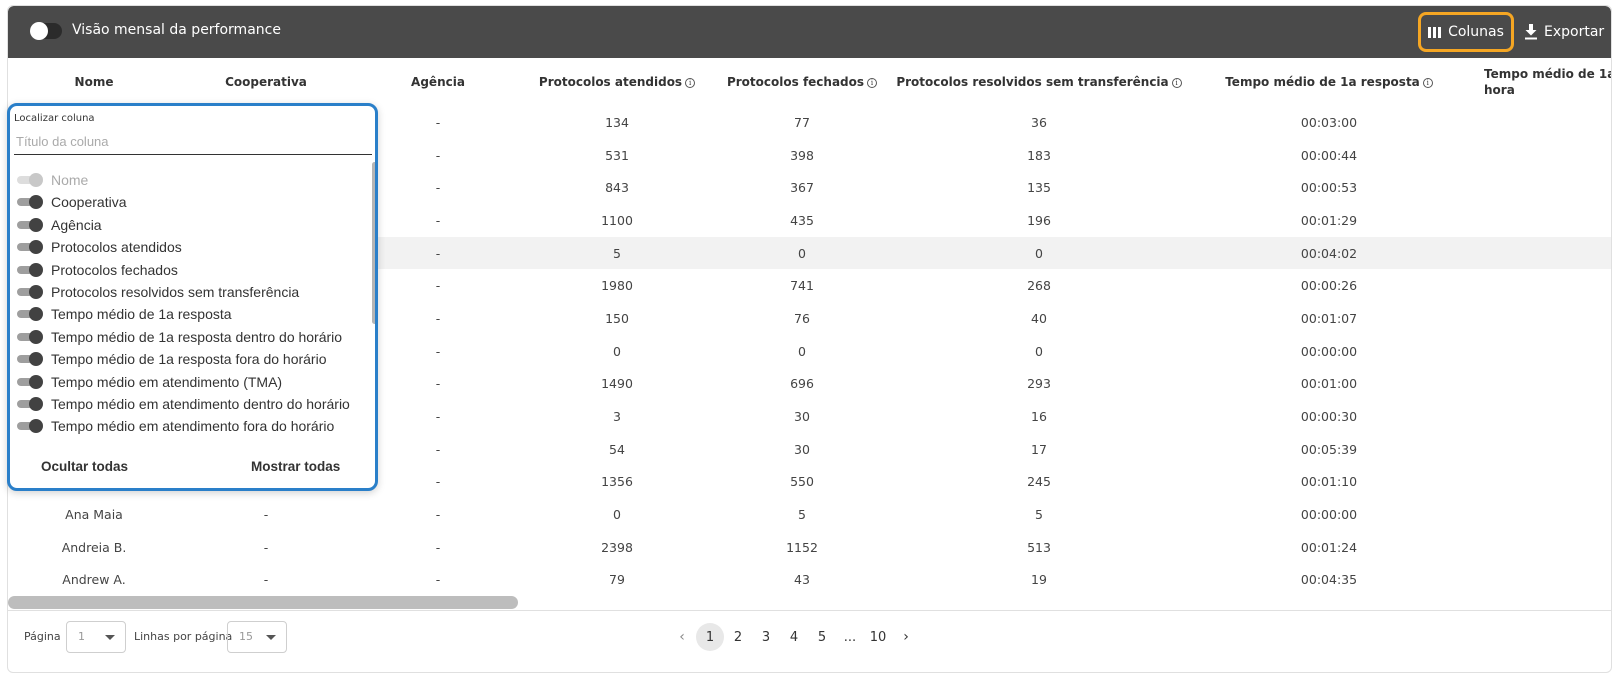 The height and width of the screenshot is (678, 1619). I want to click on table-cell: 00:00:53, so click(1329, 188).